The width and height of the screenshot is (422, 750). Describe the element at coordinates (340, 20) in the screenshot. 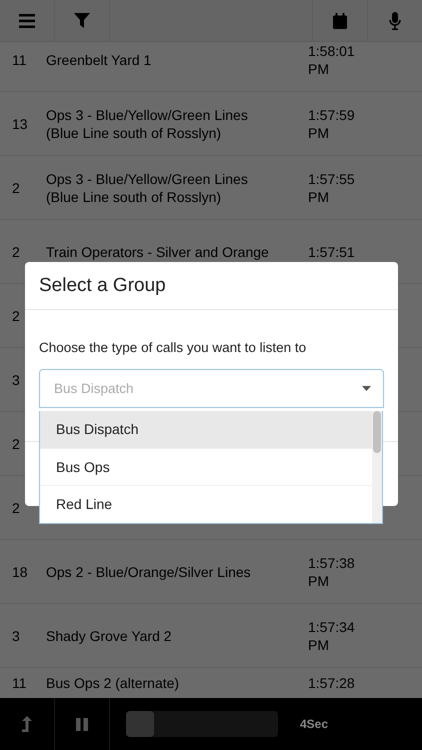

I see `calendar-icon` at that location.